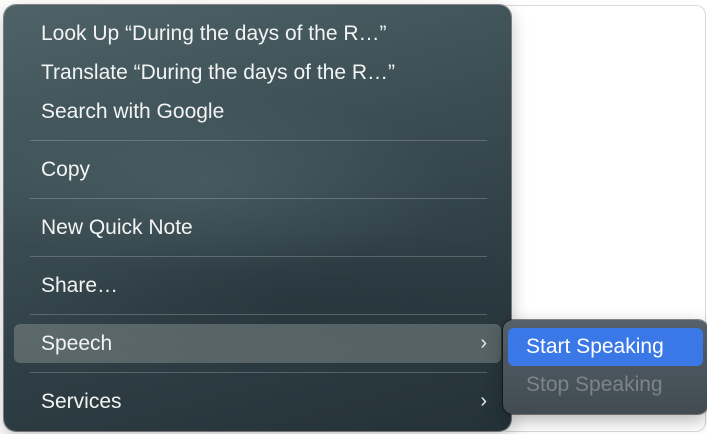 This screenshot has height=434, width=707. Describe the element at coordinates (257, 401) in the screenshot. I see `menu-item-services: Services ›` at that location.